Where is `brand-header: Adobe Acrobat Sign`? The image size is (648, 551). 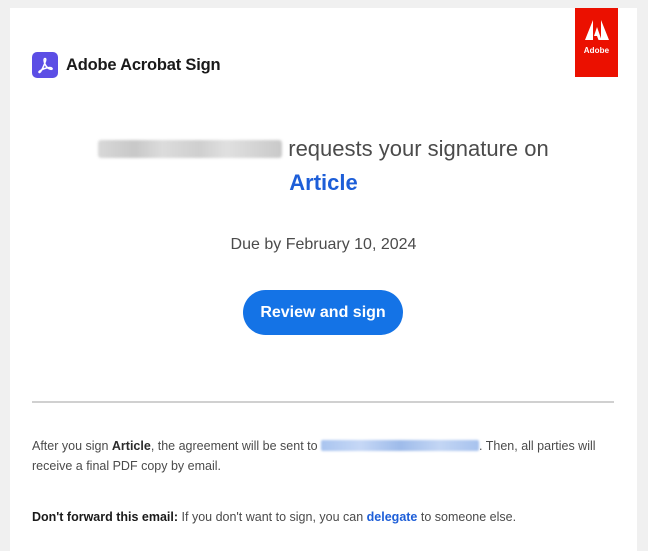
brand-header: Adobe Acrobat Sign is located at coordinates (126, 65).